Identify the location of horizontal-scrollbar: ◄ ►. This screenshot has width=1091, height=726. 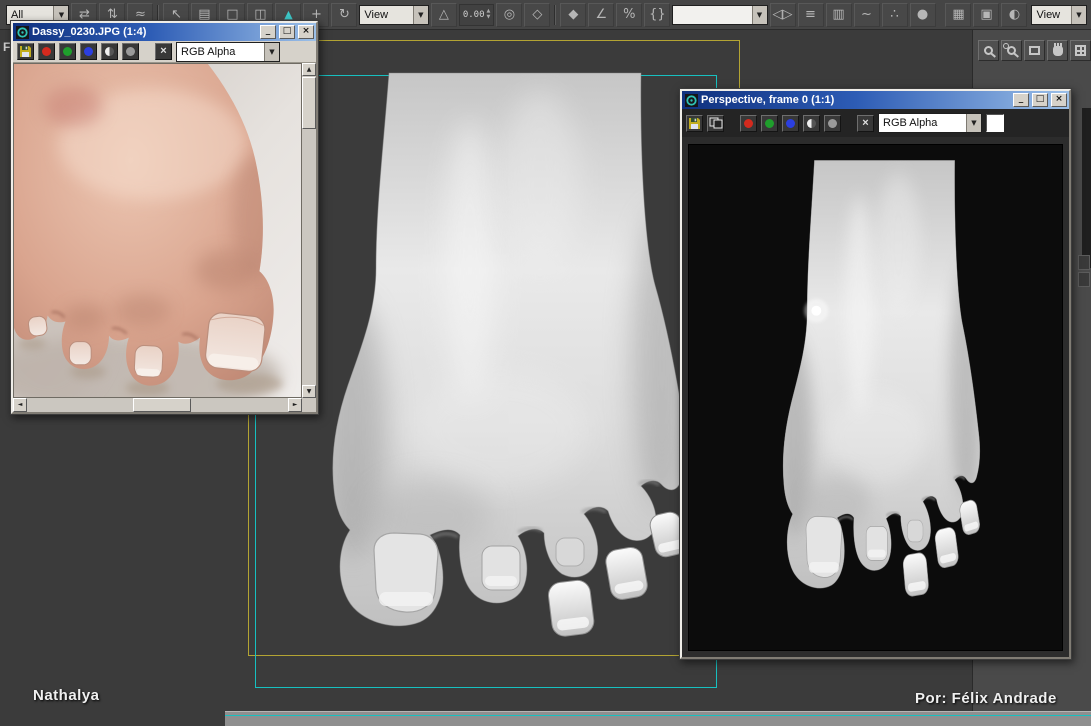
(157, 405).